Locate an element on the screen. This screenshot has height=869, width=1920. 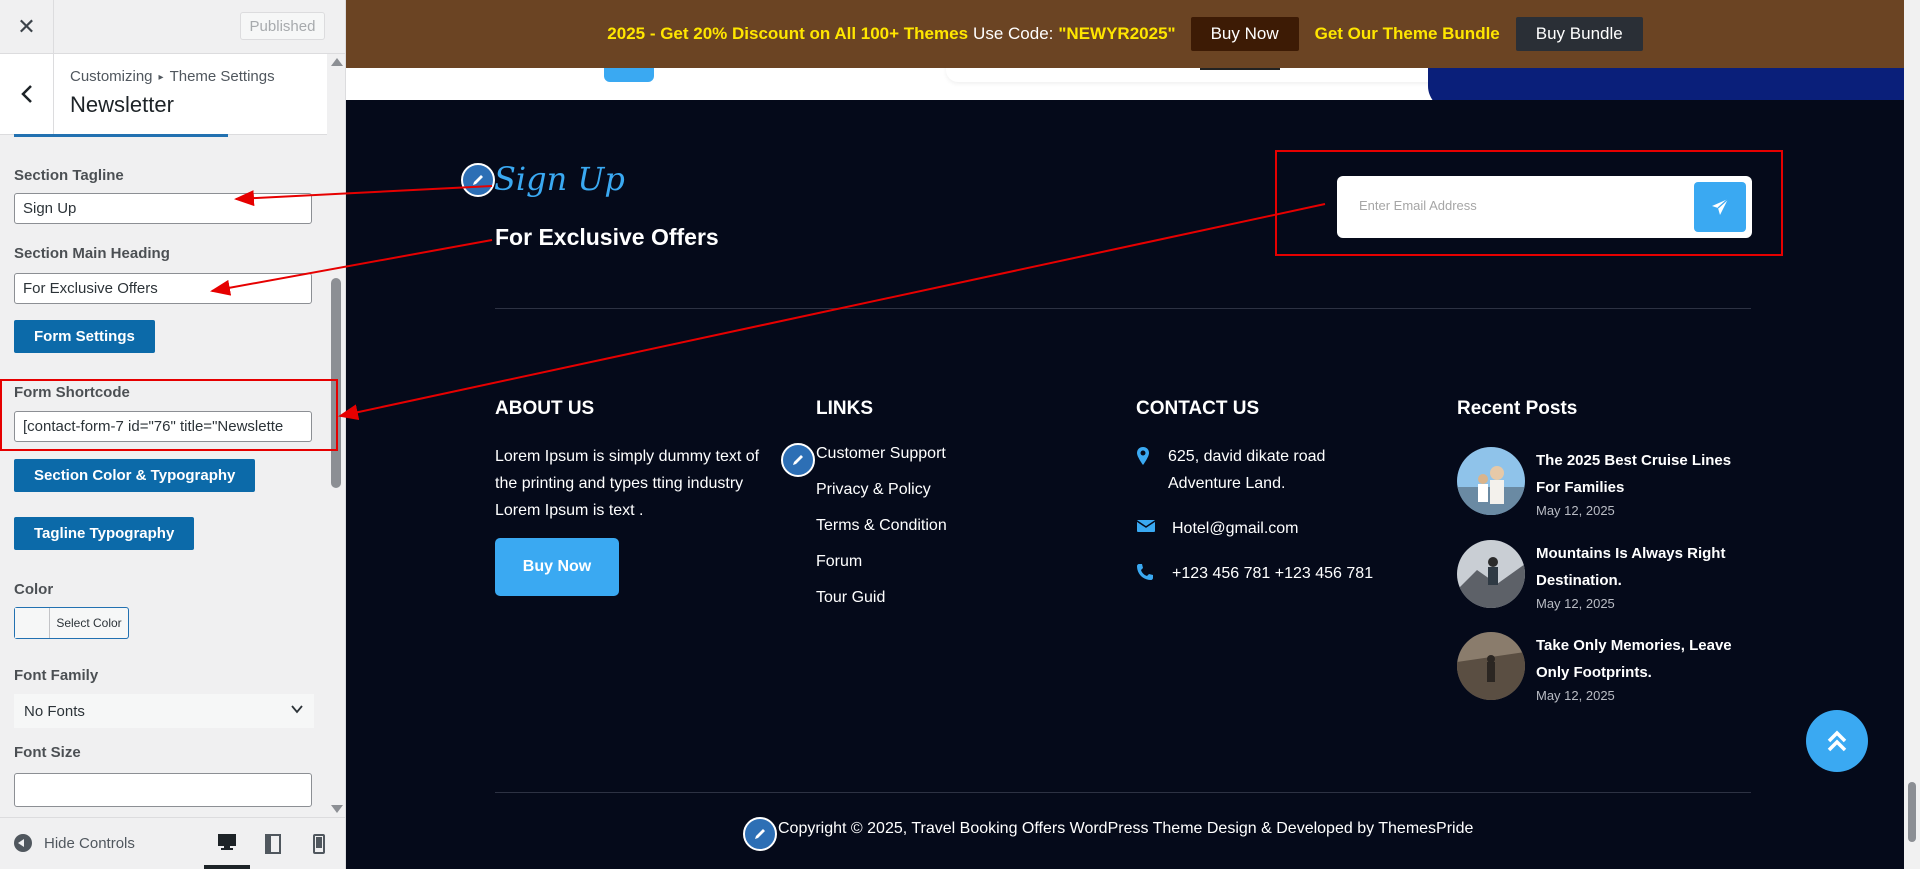
heading-label: Section Main Heading is located at coordinates (92, 253).